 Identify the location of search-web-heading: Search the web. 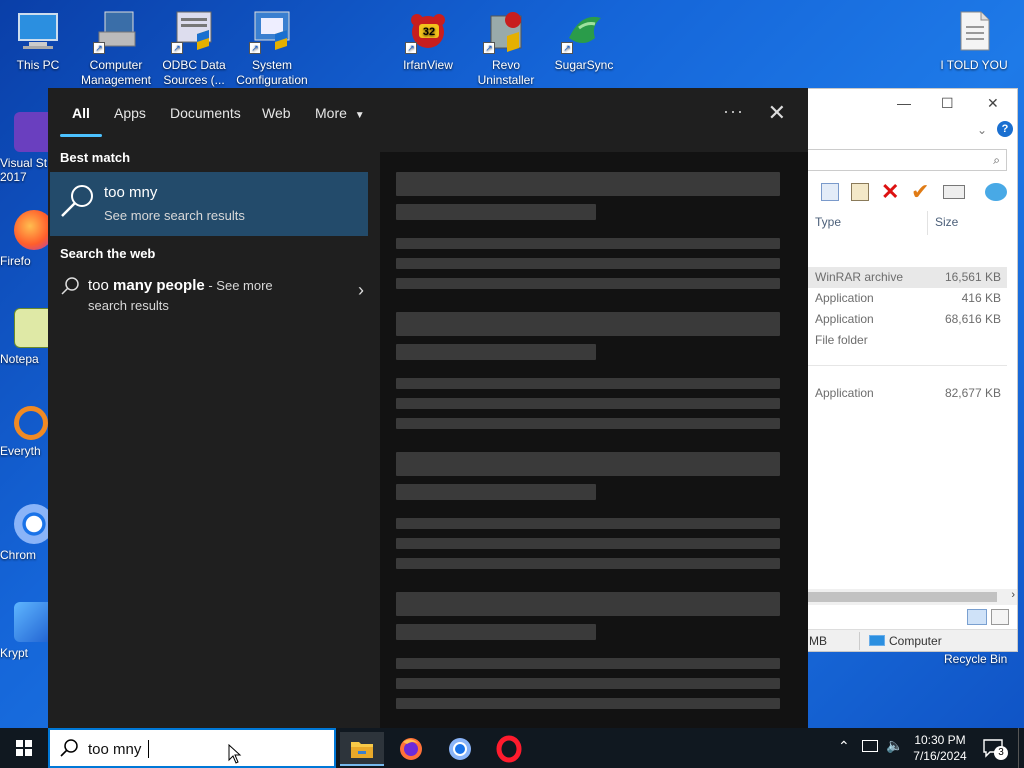
(108, 253).